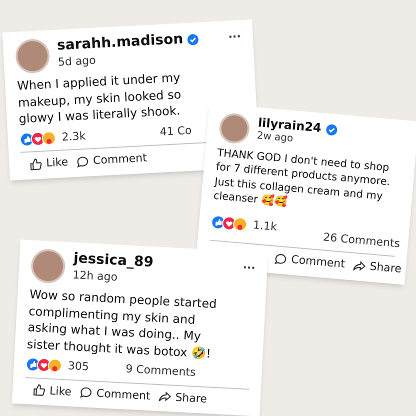  What do you see at coordinates (122, 323) in the screenshot?
I see `post-text: Wow so random people started complimenting my skin and asking what I was doing.. My sister thought it was botox 🤣!` at bounding box center [122, 323].